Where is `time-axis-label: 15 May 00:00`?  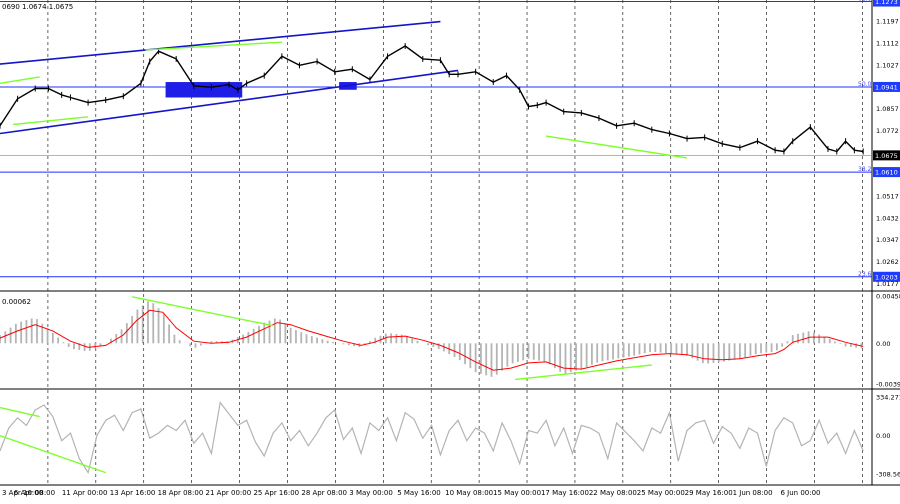 time-axis-label: 15 May 00:00 is located at coordinates (517, 493).